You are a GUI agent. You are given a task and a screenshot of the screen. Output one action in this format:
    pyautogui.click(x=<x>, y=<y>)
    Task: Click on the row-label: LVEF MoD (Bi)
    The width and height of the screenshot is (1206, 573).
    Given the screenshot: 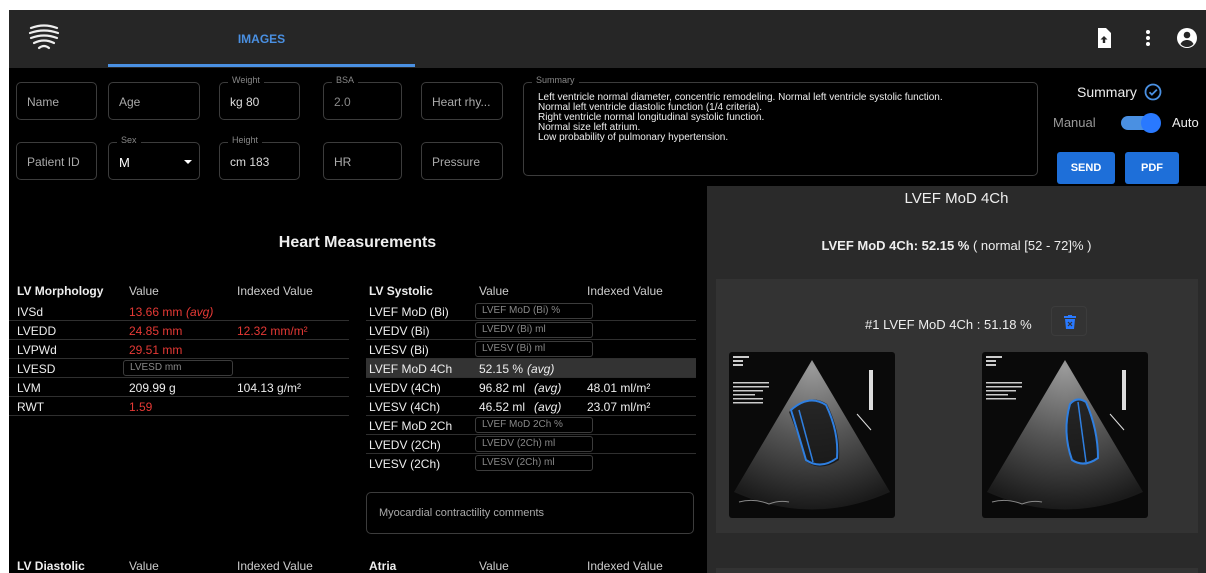 What is the action you would take?
    pyautogui.click(x=409, y=312)
    